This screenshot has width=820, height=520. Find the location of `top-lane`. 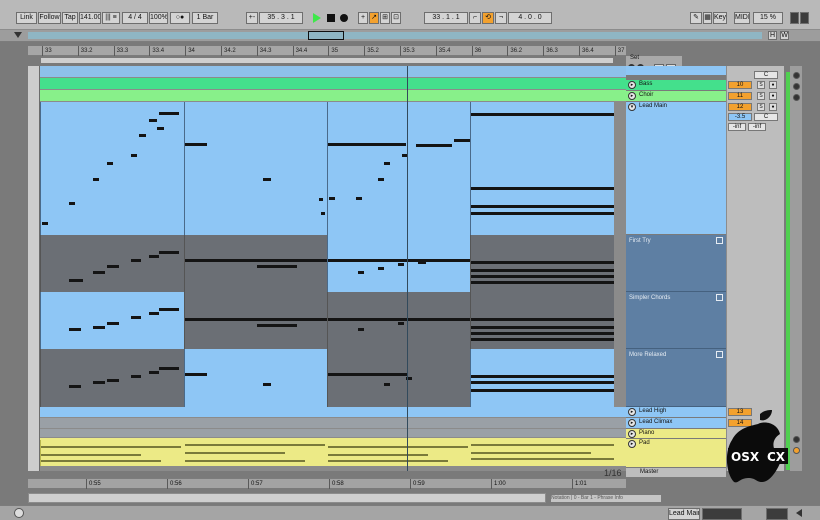

top-lane is located at coordinates (327, 71).